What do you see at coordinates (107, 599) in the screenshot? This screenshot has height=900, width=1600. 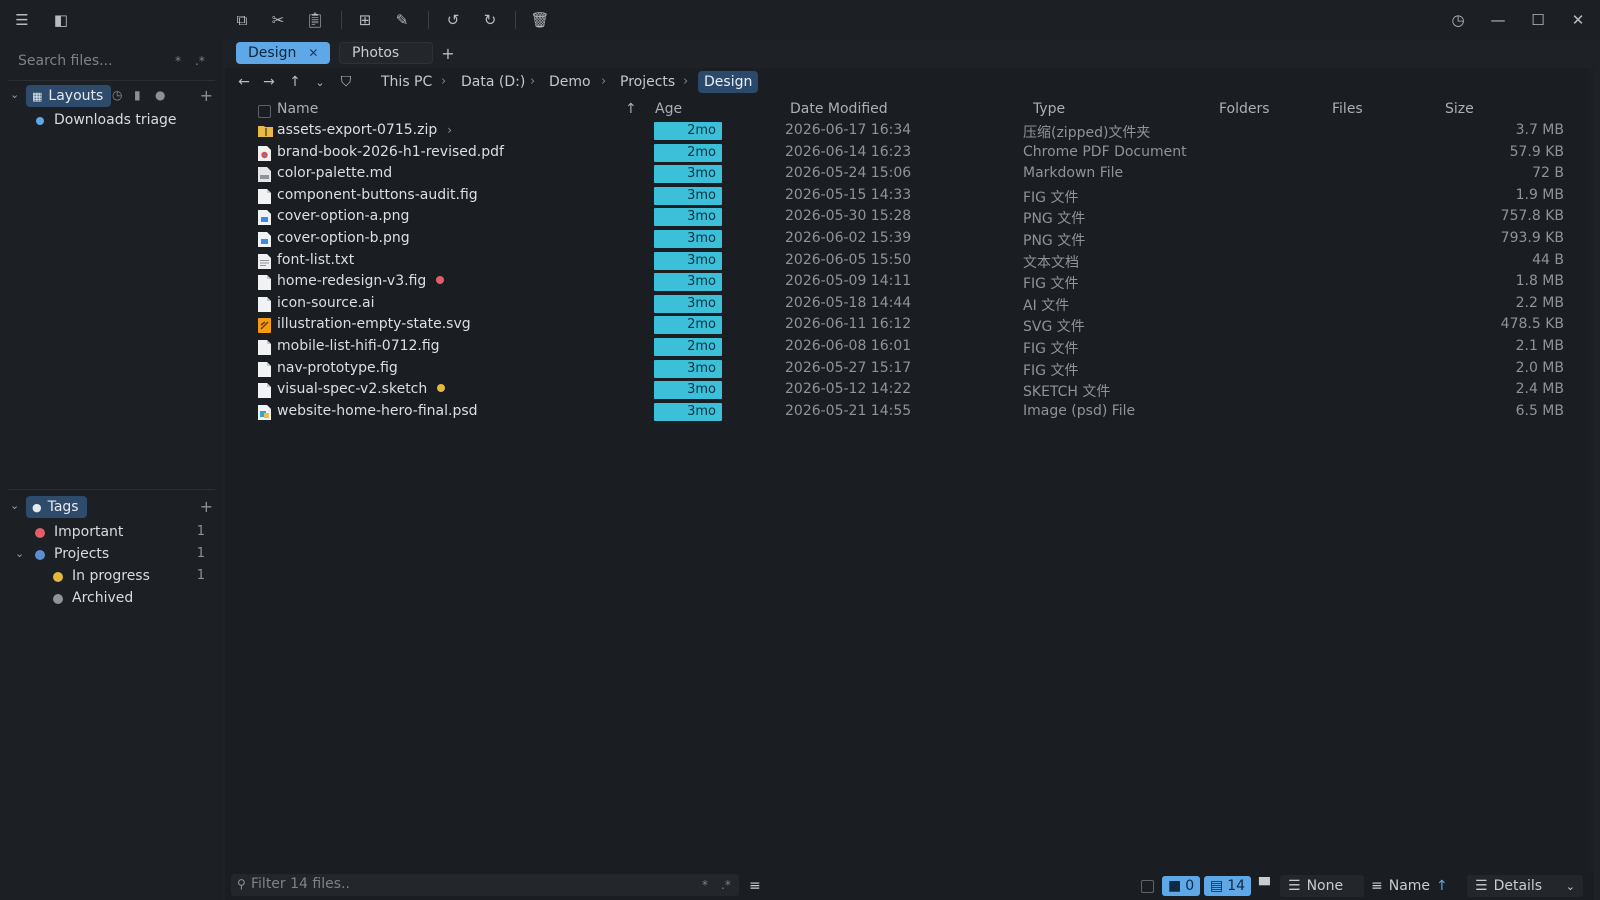 I see `tag-item-archived: Archived` at bounding box center [107, 599].